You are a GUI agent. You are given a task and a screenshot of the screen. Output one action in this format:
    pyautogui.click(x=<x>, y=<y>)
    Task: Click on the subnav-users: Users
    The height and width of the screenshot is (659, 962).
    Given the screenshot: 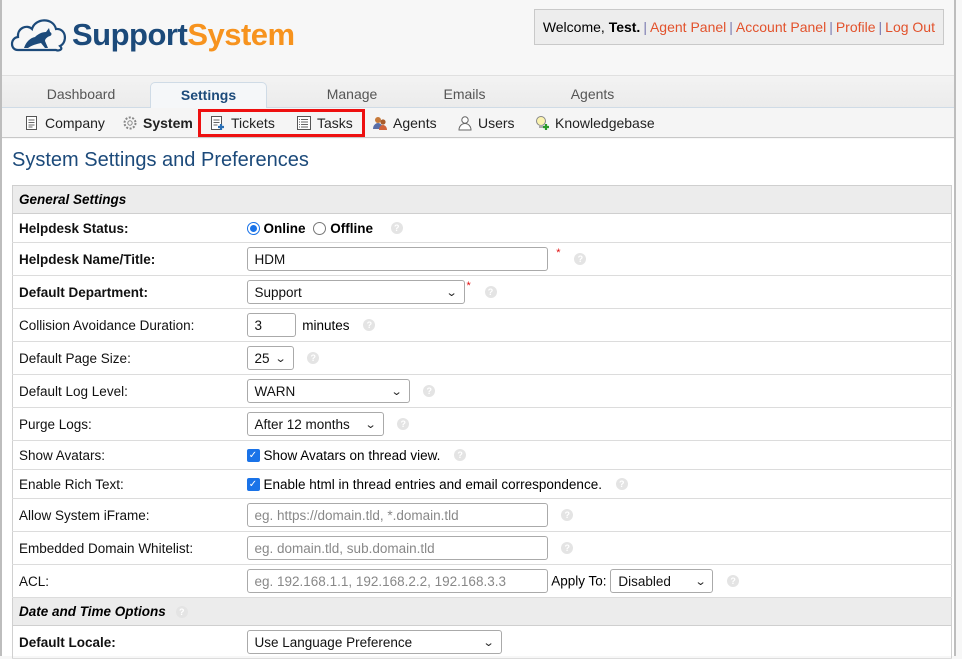 What is the action you would take?
    pyautogui.click(x=486, y=123)
    